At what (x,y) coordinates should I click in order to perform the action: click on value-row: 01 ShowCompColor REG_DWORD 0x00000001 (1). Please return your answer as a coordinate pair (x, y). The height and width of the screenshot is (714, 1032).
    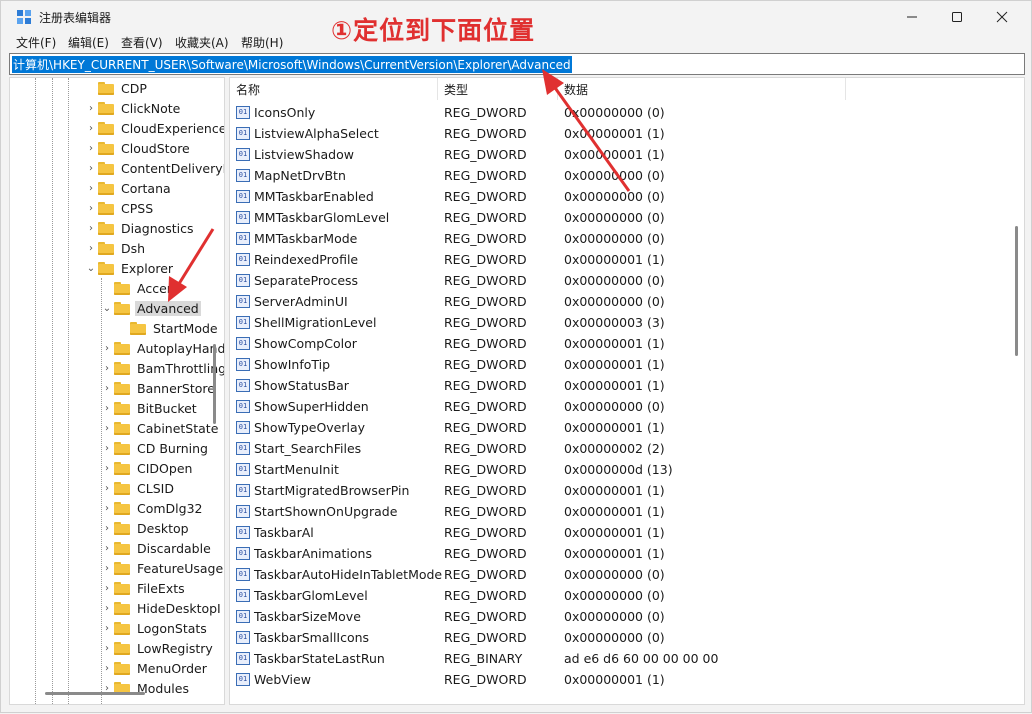
    Looking at the image, I should click on (625, 343).